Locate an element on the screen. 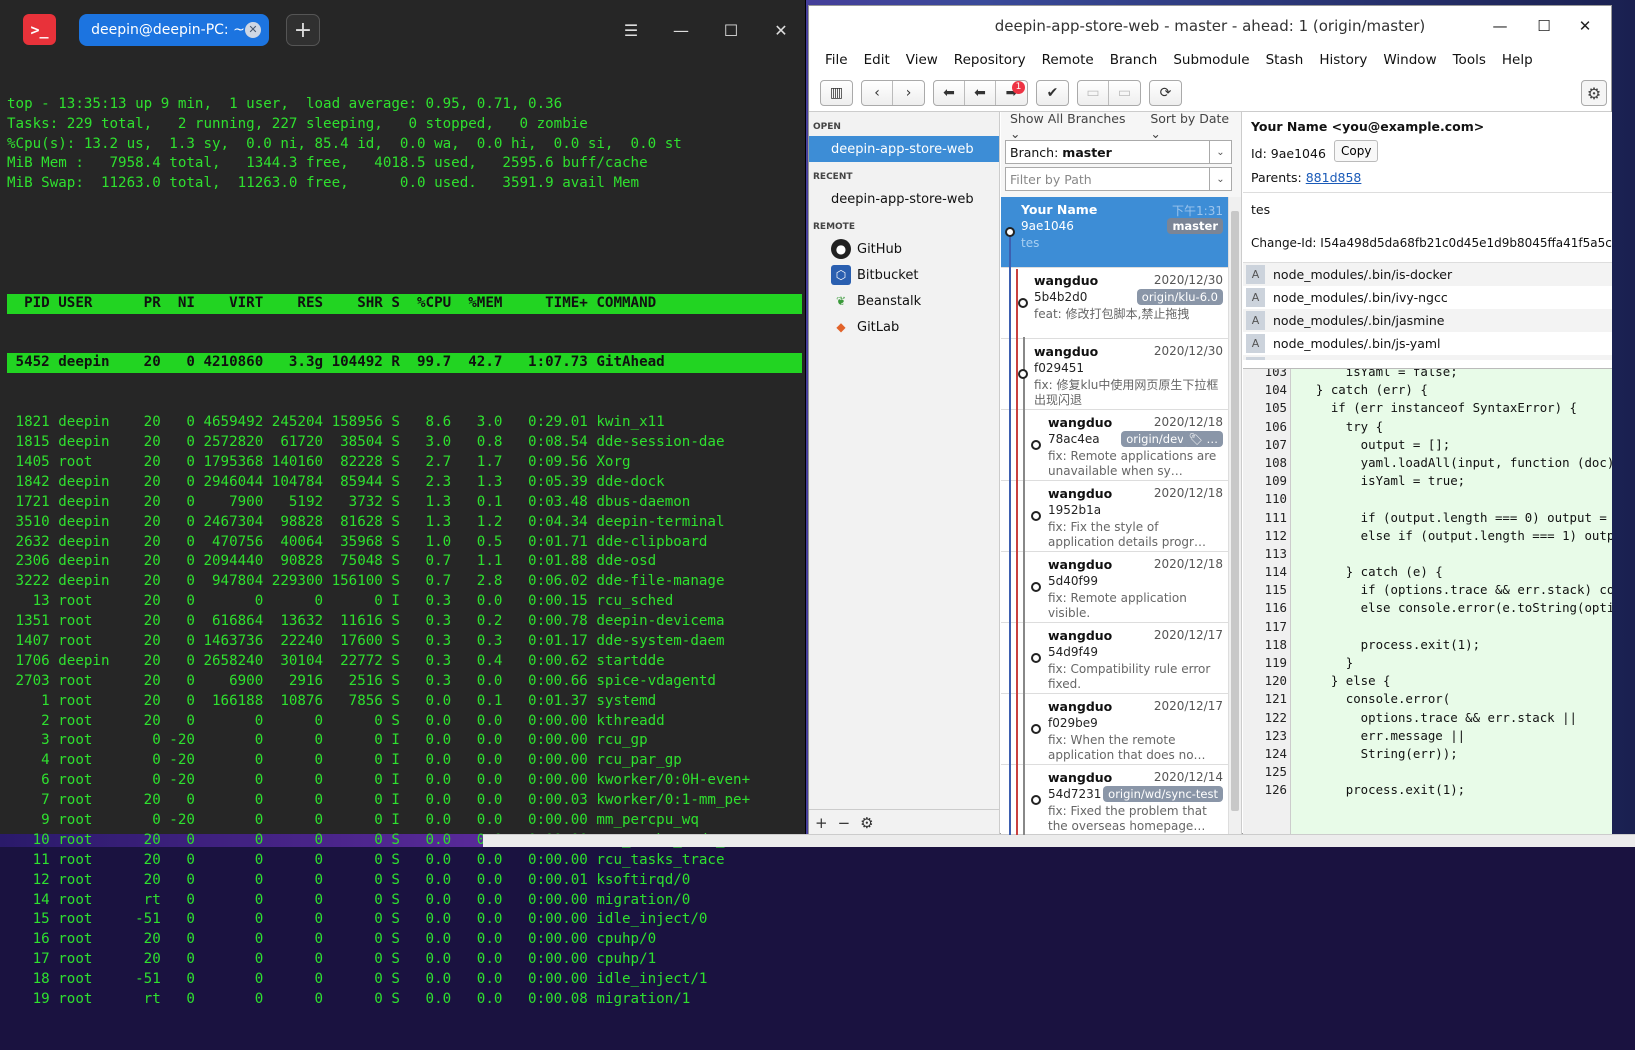 Image resolution: width=1635 pixels, height=1050 pixels. toggle-sidebar-icon: ▥ is located at coordinates (836, 93).